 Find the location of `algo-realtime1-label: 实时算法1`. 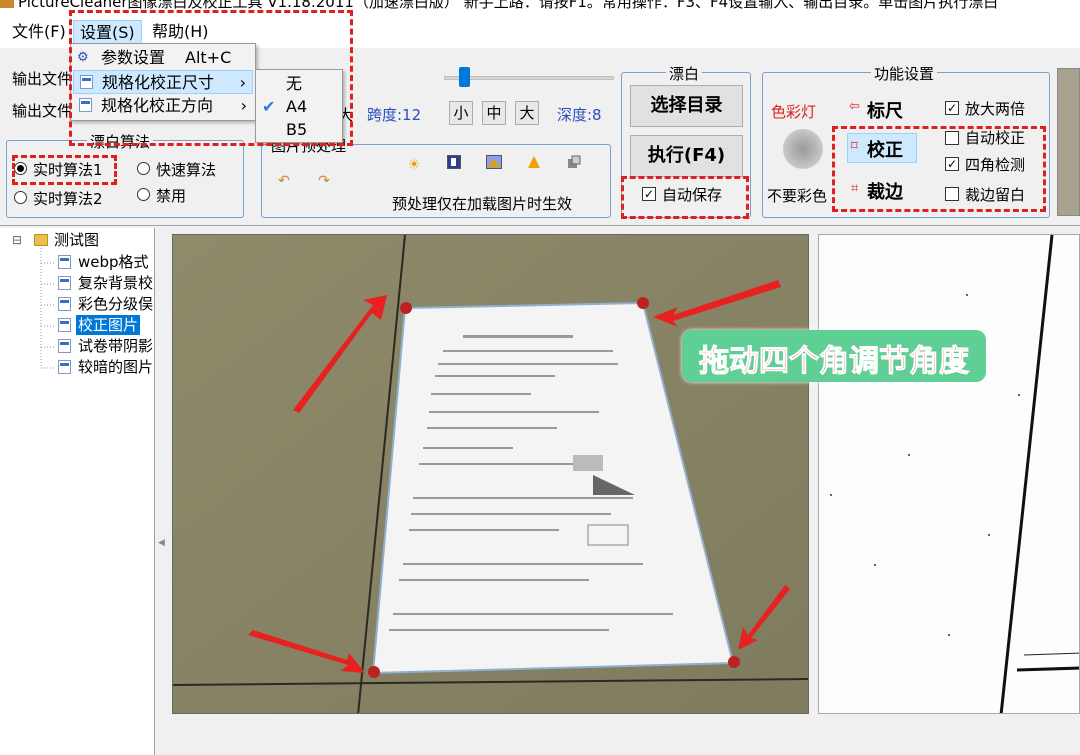

algo-realtime1-label: 实时算法1 is located at coordinates (68, 169).